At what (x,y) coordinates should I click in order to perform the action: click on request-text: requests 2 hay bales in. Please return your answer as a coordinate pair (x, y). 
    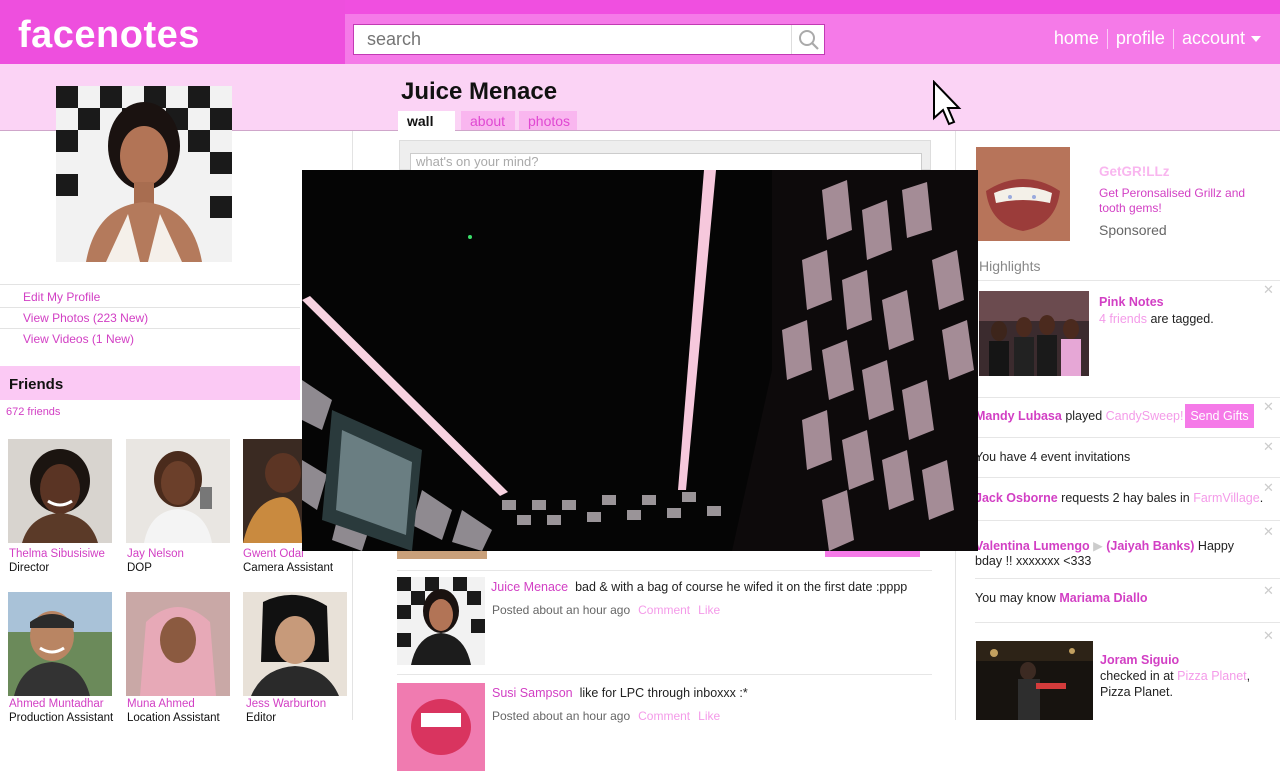
    Looking at the image, I should click on (1125, 498).